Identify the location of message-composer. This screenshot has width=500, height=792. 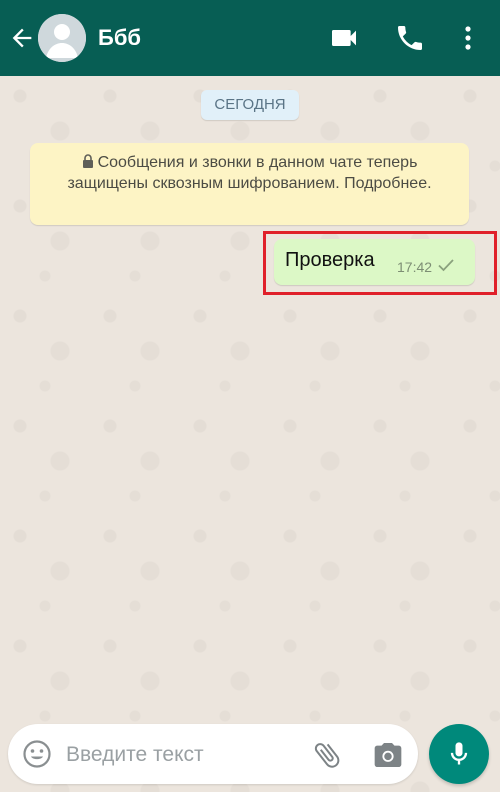
(213, 754).